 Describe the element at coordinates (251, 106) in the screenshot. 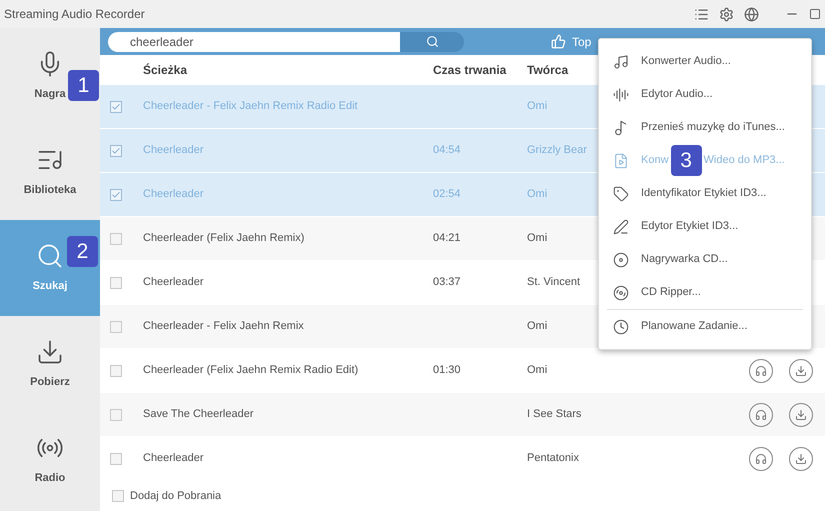

I see `track-title: Cheerleader - Felix Jaehn Remix Radio Edit` at that location.